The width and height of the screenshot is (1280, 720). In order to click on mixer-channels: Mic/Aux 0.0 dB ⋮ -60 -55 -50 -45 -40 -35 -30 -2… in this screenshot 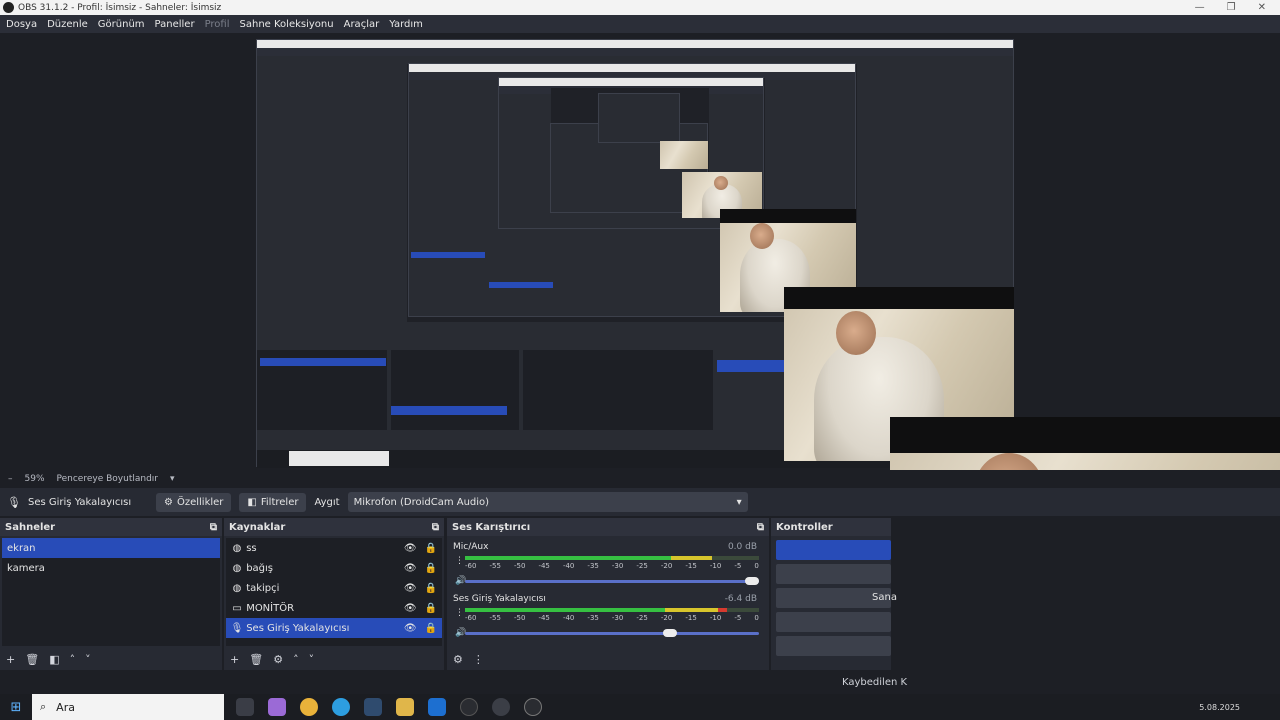, I will do `click(608, 592)`.